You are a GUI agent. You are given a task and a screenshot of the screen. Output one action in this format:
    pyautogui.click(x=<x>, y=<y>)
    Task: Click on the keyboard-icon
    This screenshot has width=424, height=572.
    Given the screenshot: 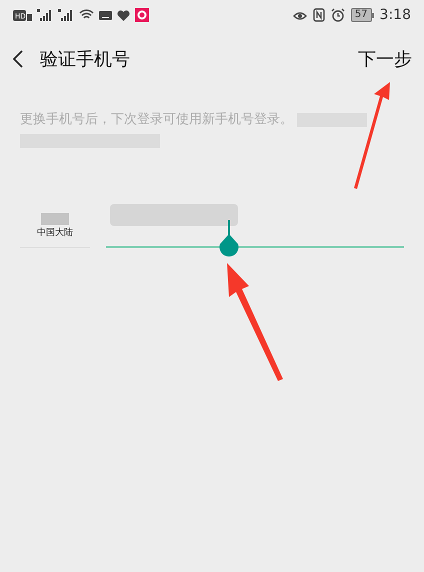 What is the action you would take?
    pyautogui.click(x=105, y=15)
    